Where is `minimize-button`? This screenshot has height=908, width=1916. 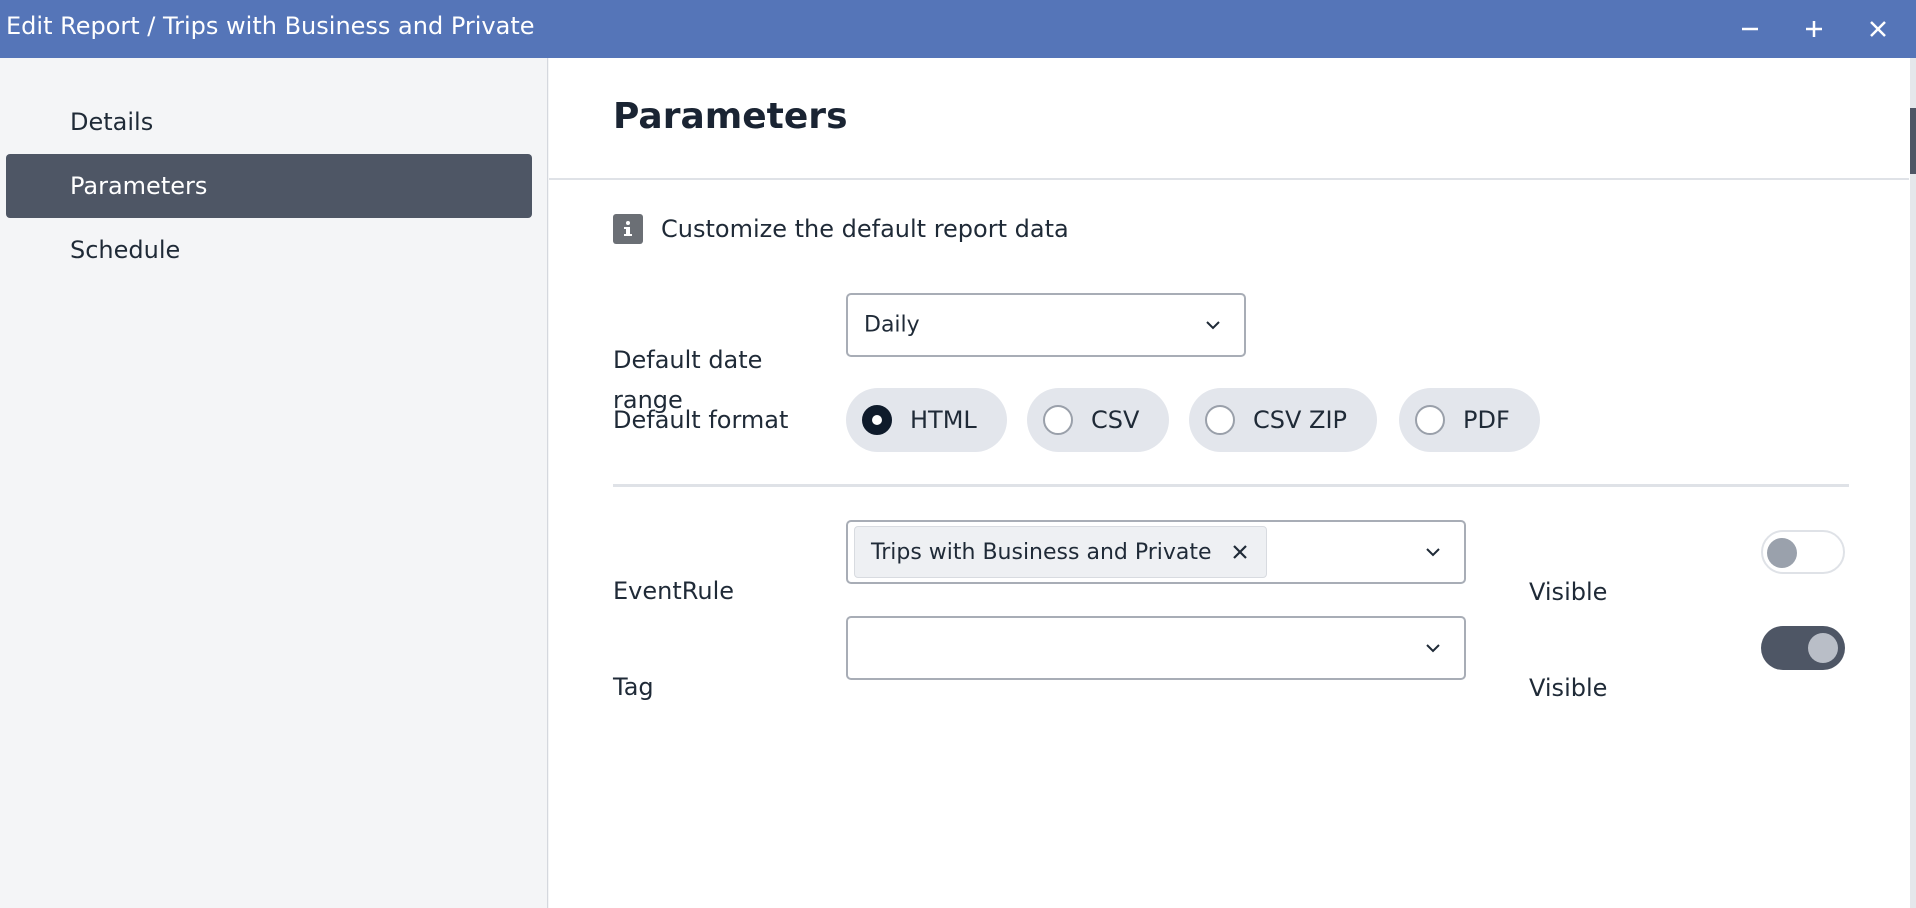 minimize-button is located at coordinates (1750, 29).